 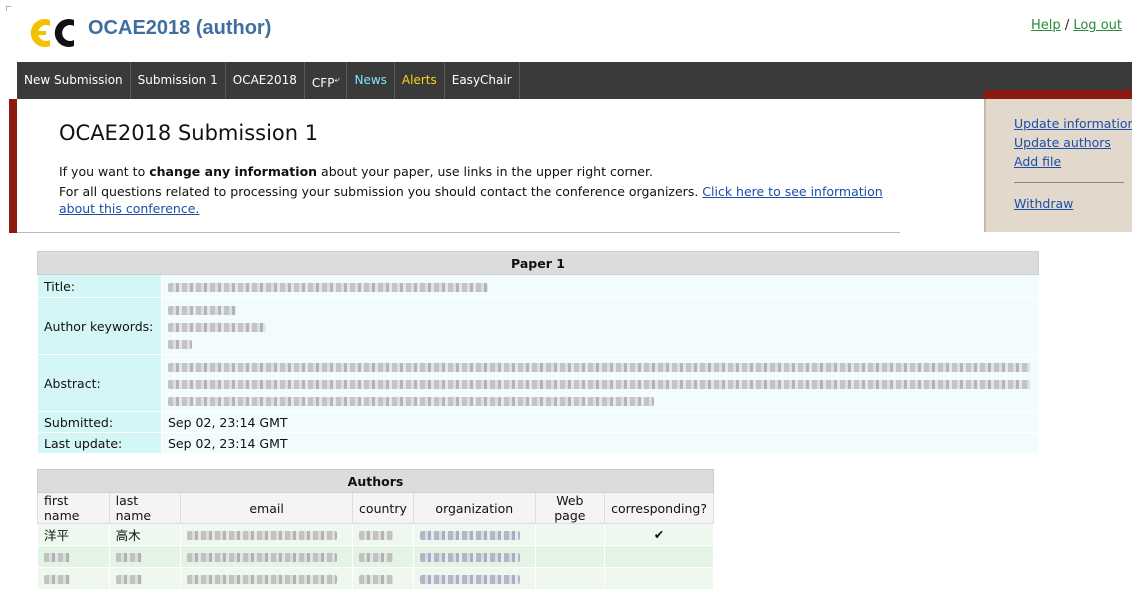 I want to click on table-row: Last update: Sep 02, 23:14 GMT, so click(x=538, y=443).